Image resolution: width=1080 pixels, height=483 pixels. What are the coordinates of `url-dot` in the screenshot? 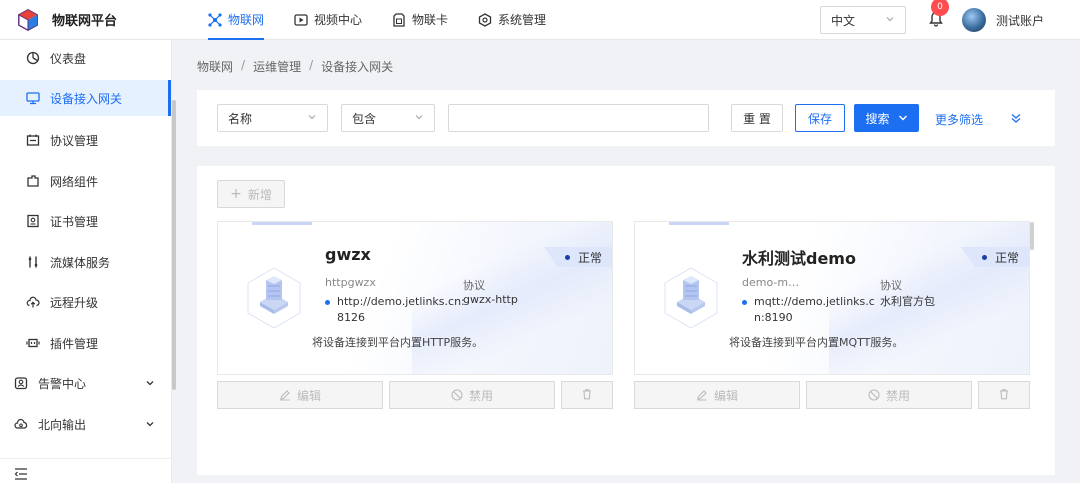 It's located at (327, 302).